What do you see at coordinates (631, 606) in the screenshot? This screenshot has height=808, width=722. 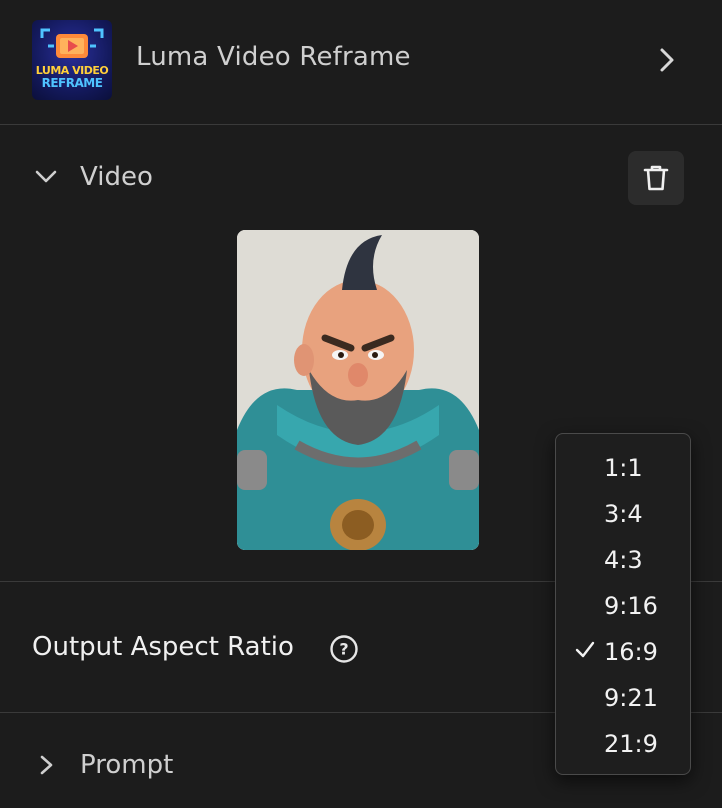 I see `aspect-option-label: 9:16` at bounding box center [631, 606].